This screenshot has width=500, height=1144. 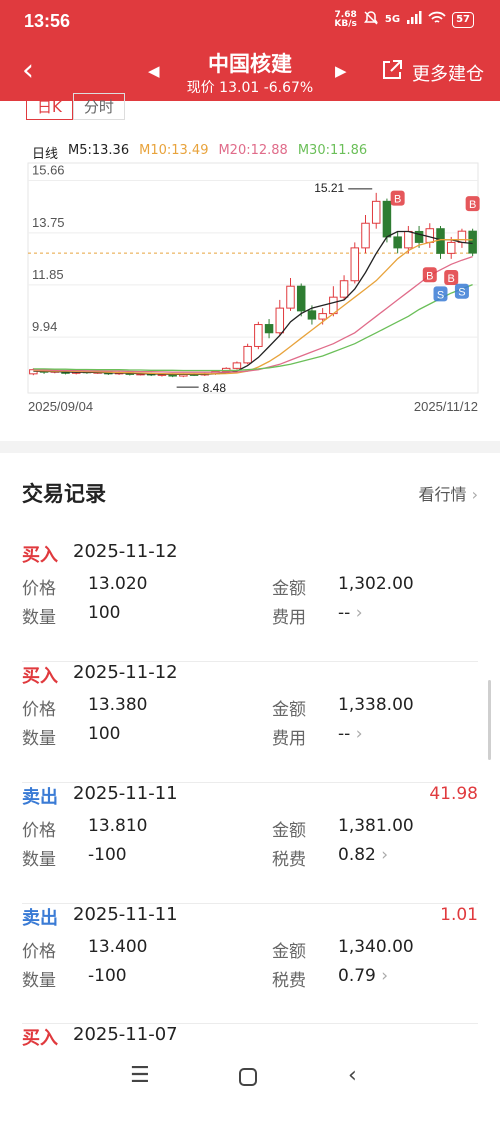 What do you see at coordinates (437, 19) in the screenshot?
I see `wifi-icon` at bounding box center [437, 19].